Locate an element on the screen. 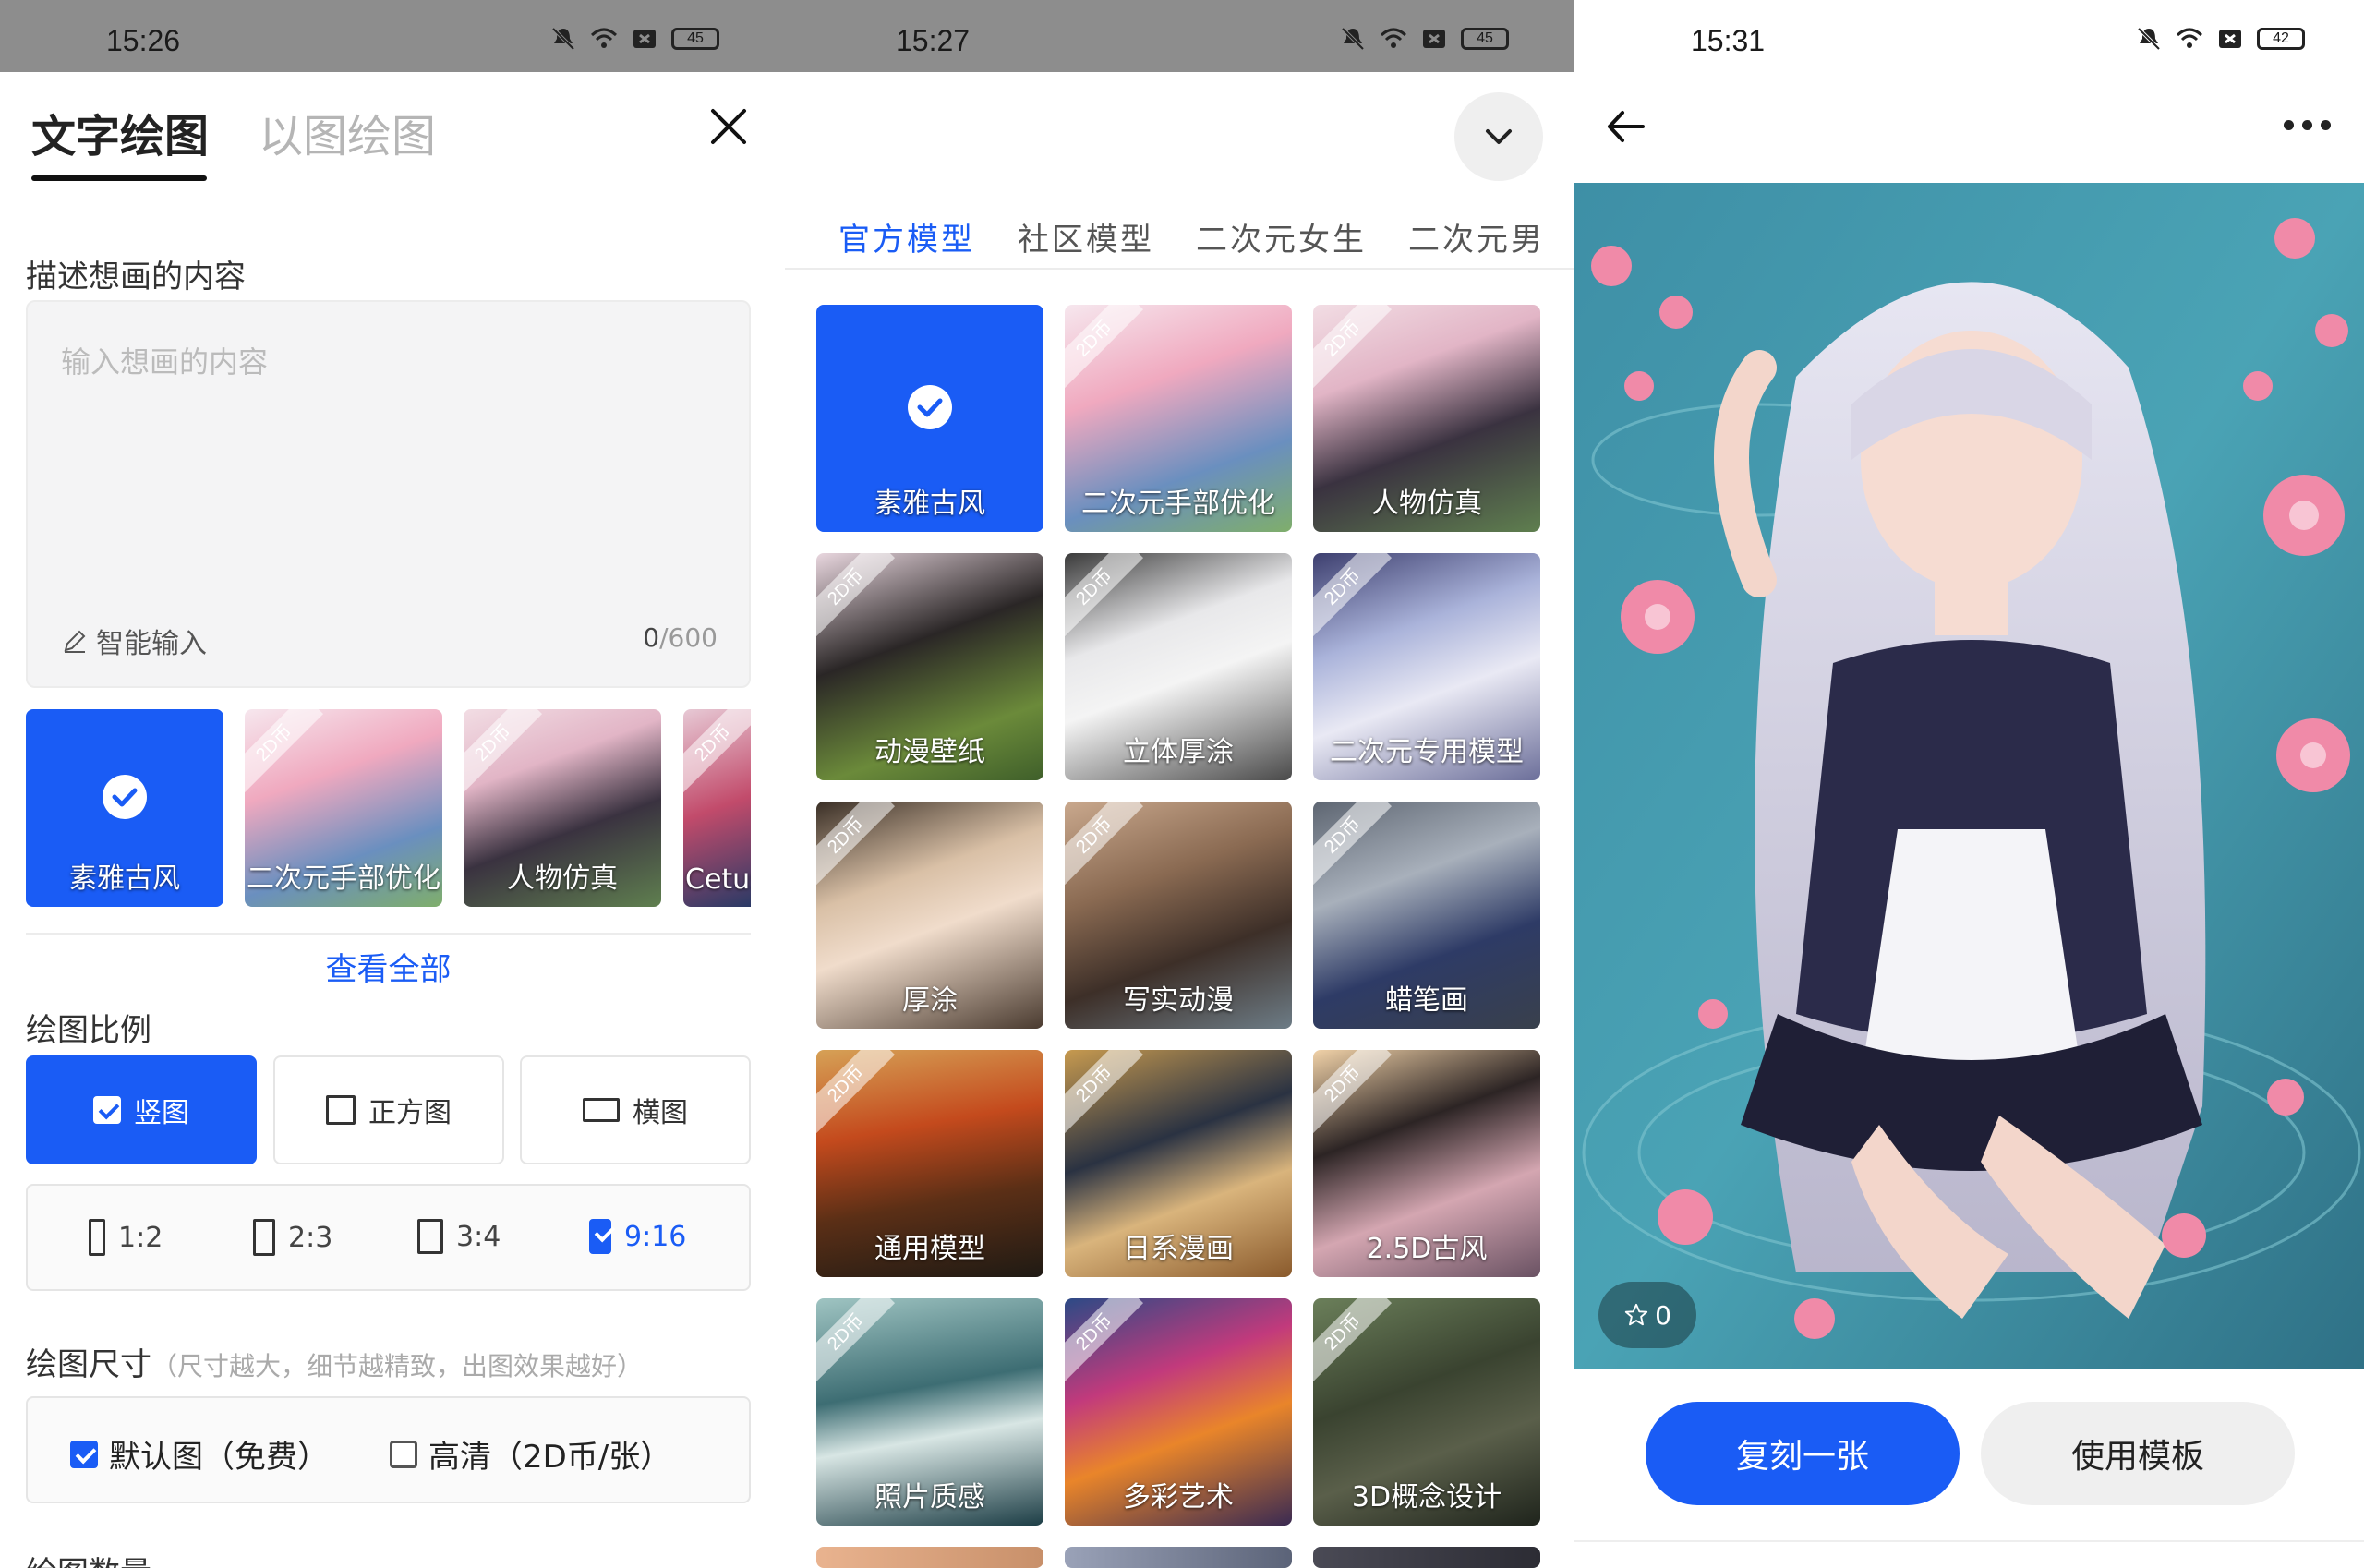  status-time: 15:27 is located at coordinates (933, 41).